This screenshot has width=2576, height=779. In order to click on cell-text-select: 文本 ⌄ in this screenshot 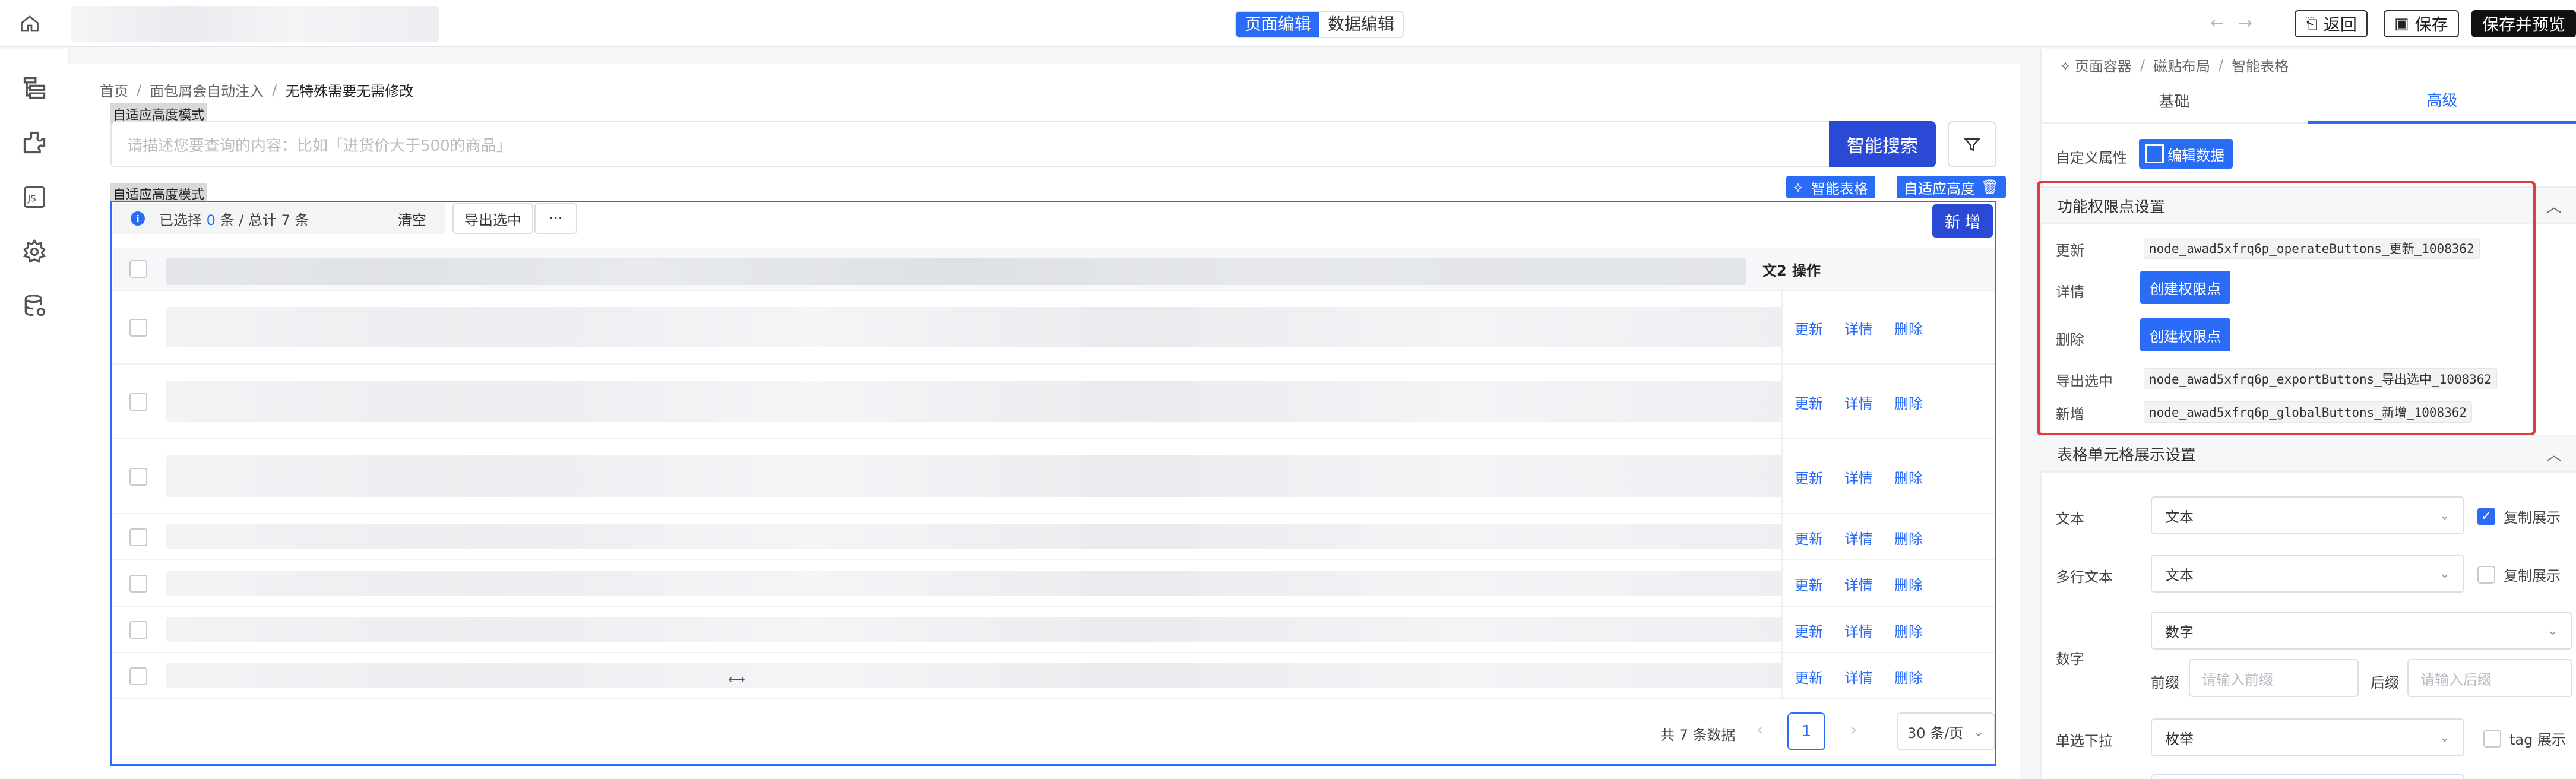, I will do `click(2307, 515)`.